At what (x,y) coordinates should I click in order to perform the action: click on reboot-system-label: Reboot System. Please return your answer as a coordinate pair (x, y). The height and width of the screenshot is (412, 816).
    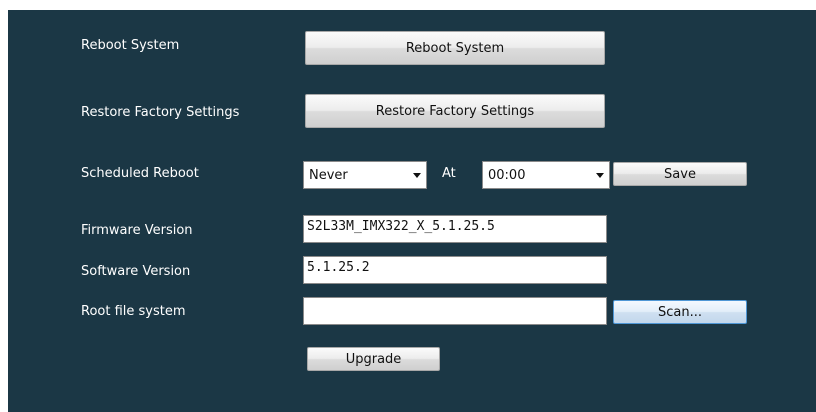
    Looking at the image, I should click on (130, 45).